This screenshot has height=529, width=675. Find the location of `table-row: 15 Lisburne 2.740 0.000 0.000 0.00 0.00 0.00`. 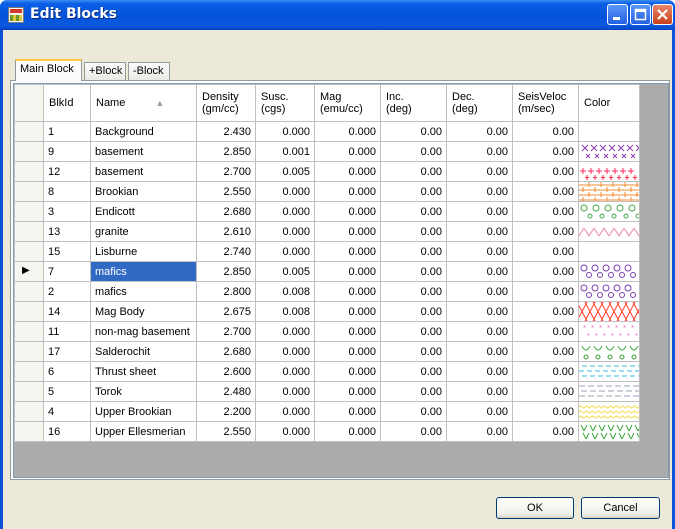

table-row: 15 Lisburne 2.740 0.000 0.000 0.00 0.00 0.00 is located at coordinates (327, 251).